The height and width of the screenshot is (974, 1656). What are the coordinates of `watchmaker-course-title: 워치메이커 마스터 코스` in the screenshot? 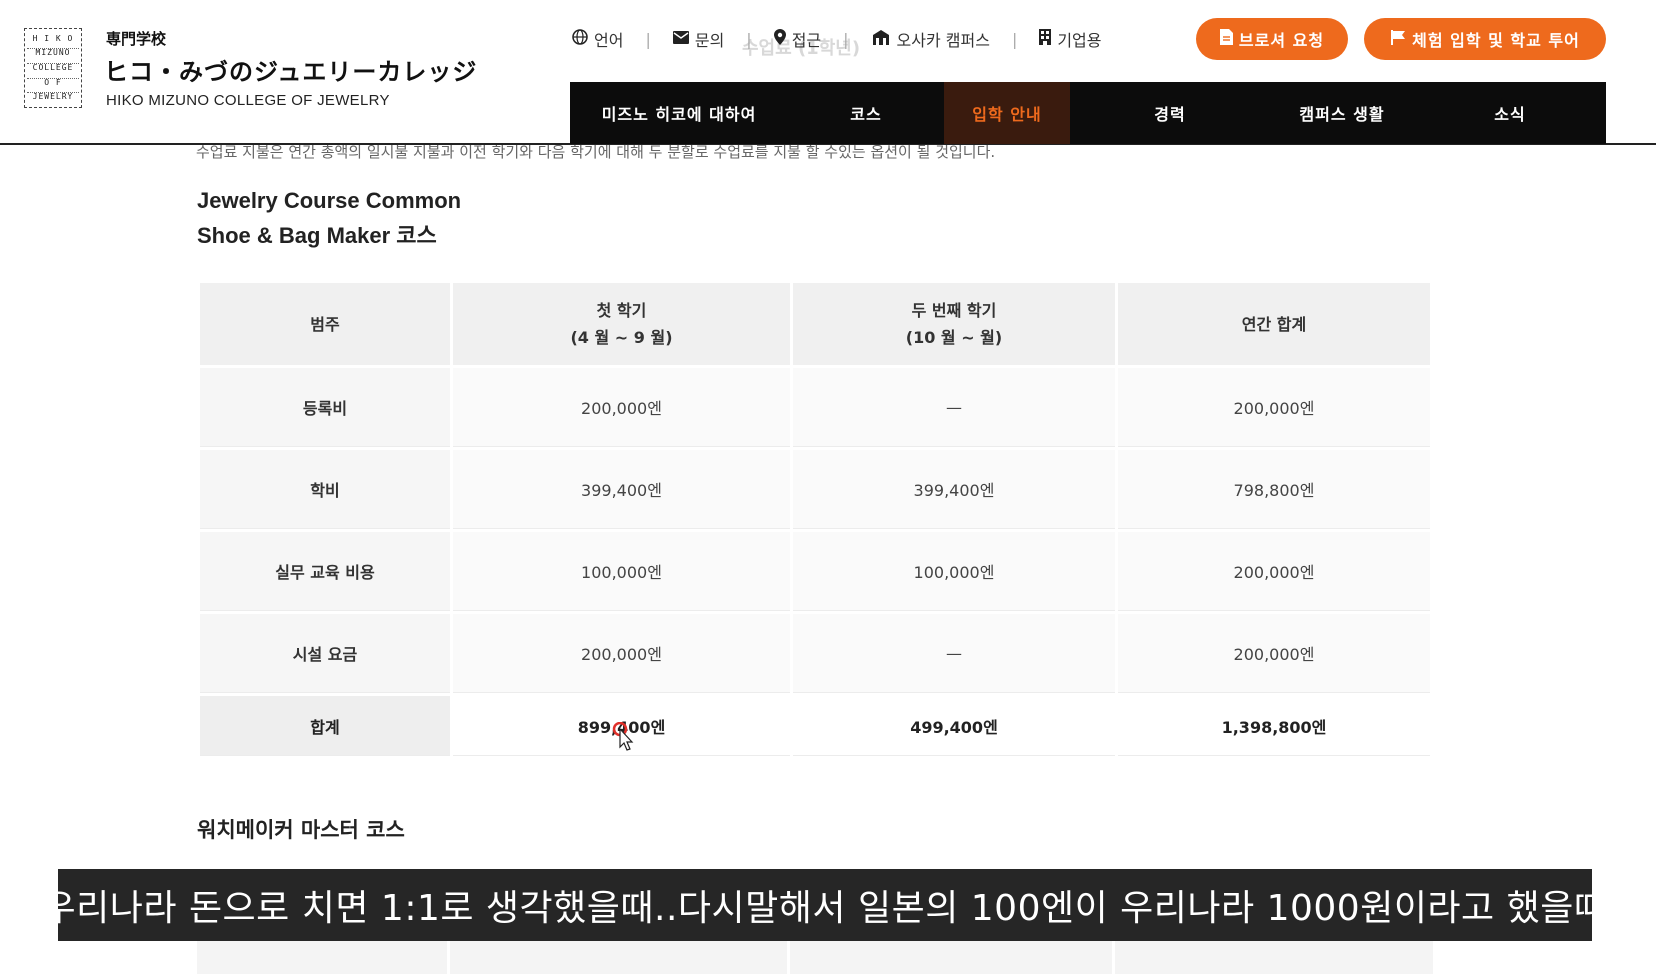 It's located at (301, 830).